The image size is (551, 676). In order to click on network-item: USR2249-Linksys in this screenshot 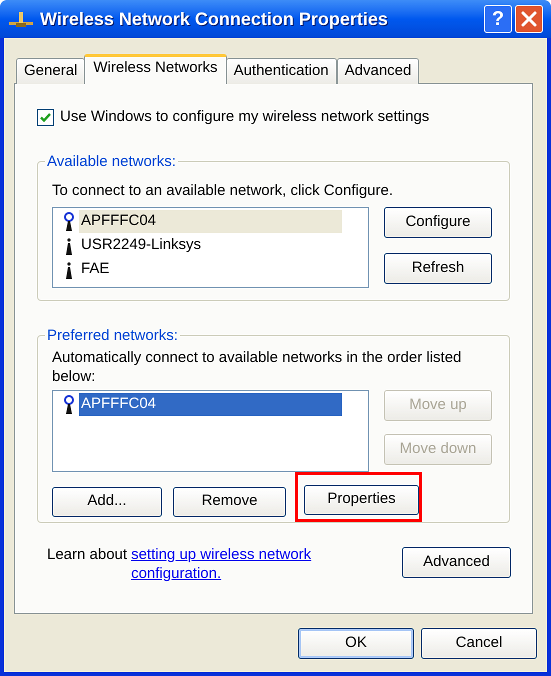, I will do `click(210, 245)`.